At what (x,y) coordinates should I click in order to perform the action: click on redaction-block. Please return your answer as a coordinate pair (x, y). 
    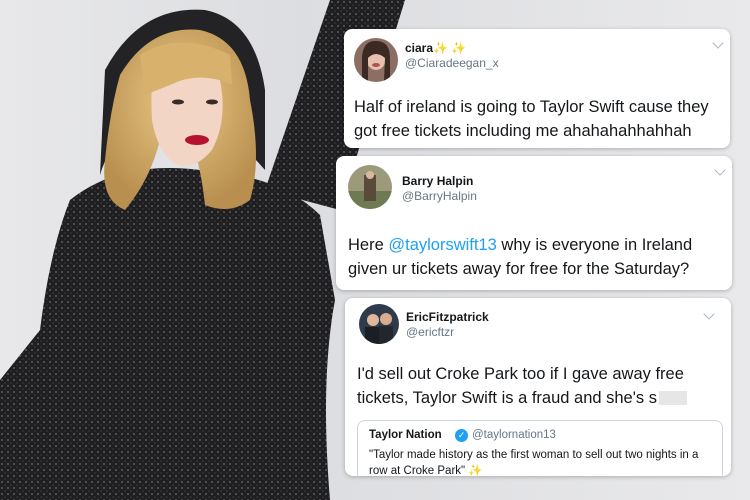
    Looking at the image, I should click on (672, 398).